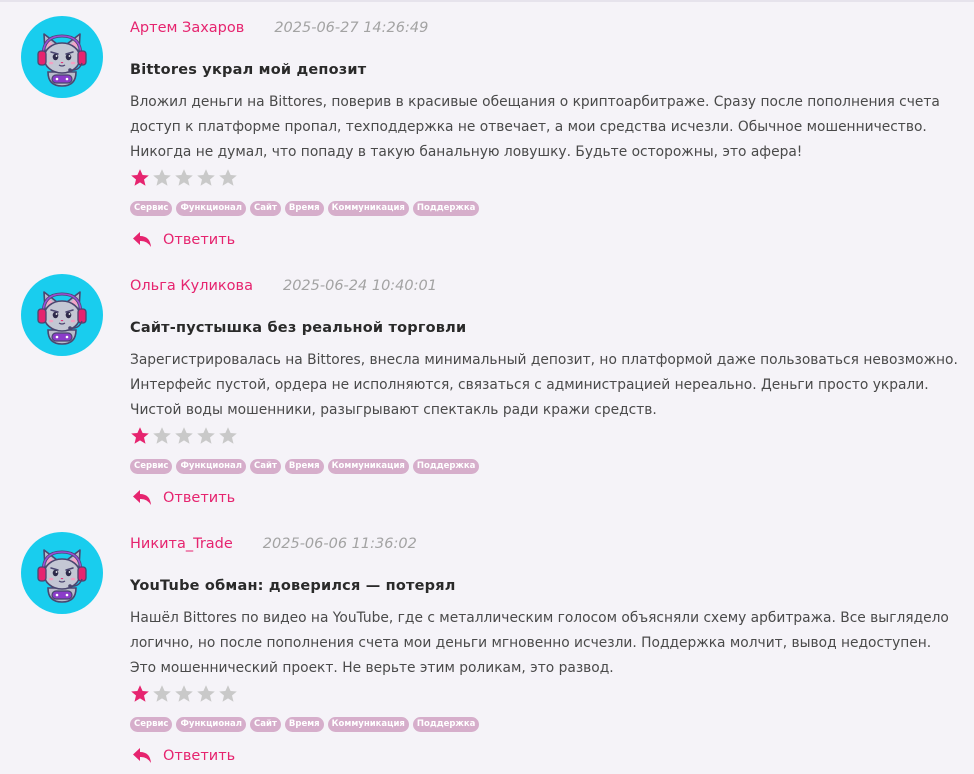  I want to click on review-title: Сайт-пустышка без реальной торговли, so click(298, 328).